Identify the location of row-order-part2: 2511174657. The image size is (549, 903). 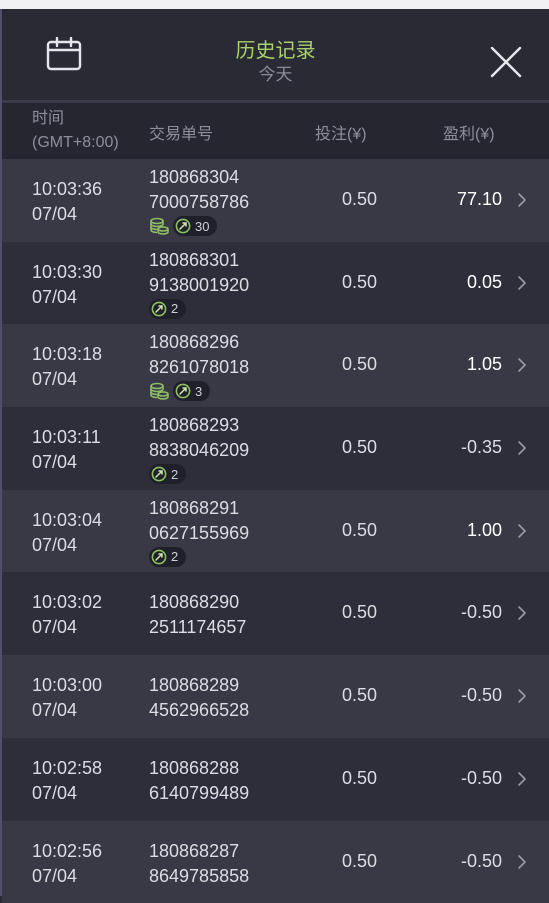
(197, 627).